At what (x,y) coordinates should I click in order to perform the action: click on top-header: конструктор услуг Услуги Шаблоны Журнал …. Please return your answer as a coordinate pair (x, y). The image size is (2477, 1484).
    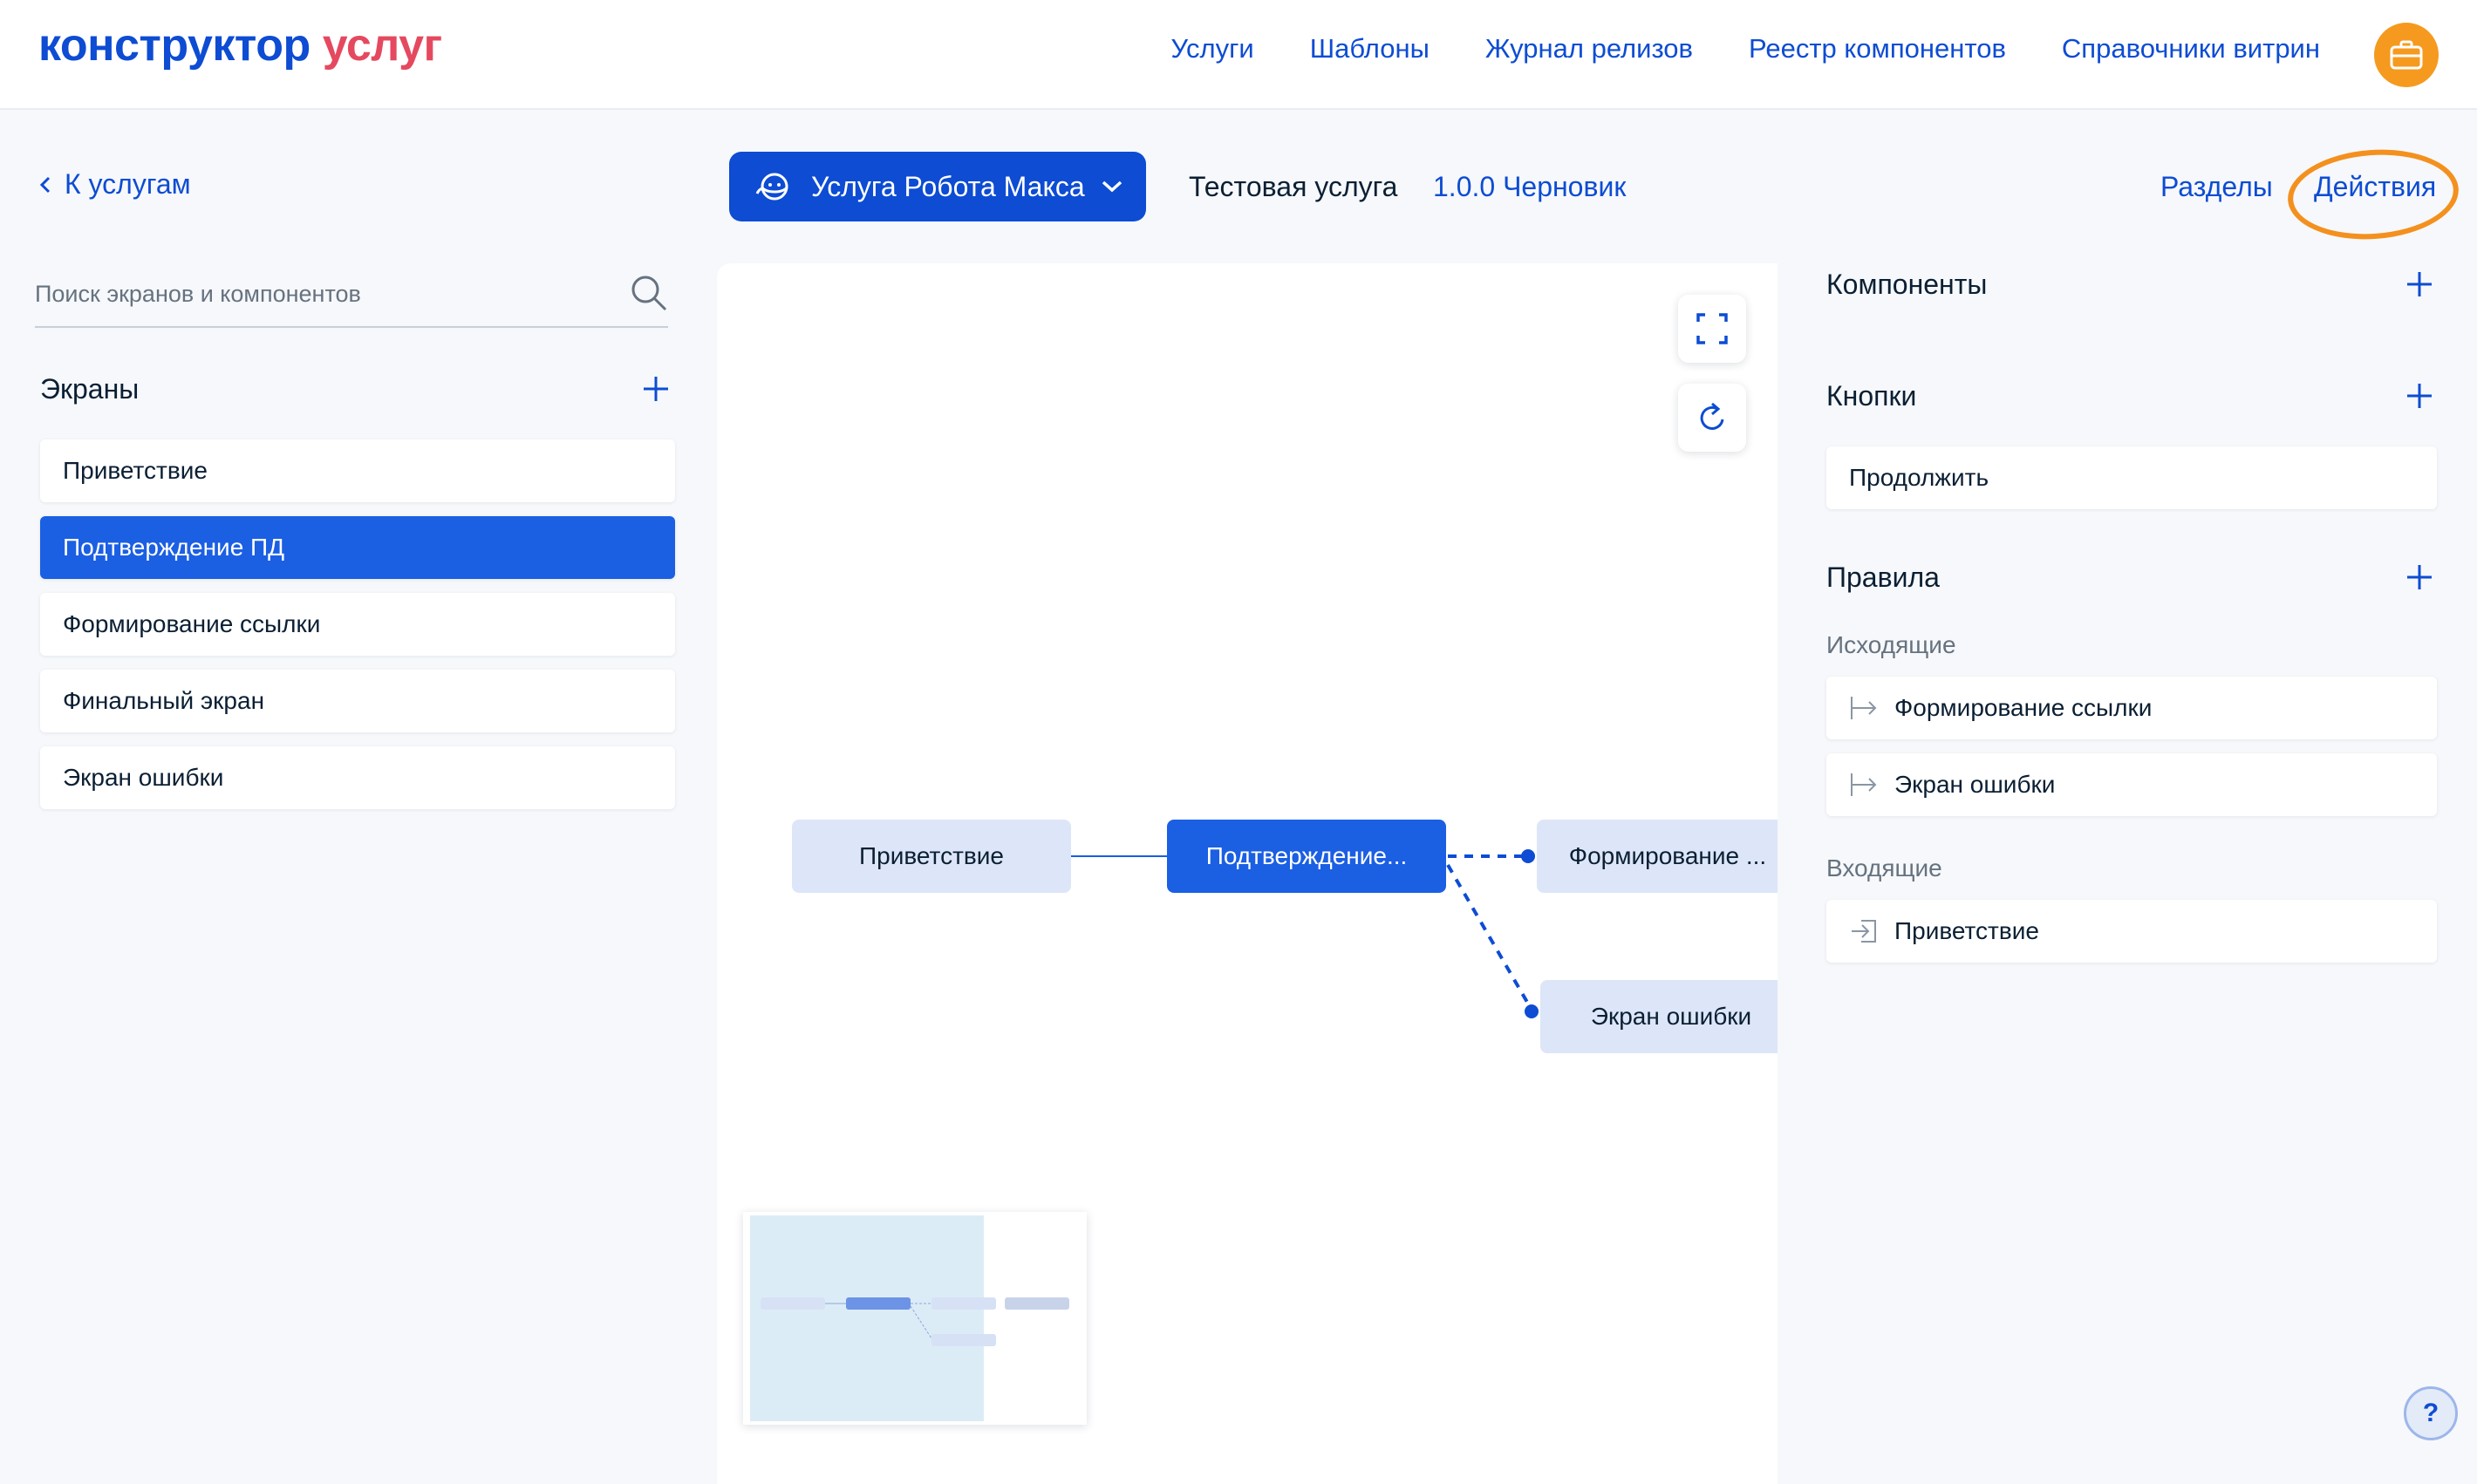
    Looking at the image, I should click on (1238, 55).